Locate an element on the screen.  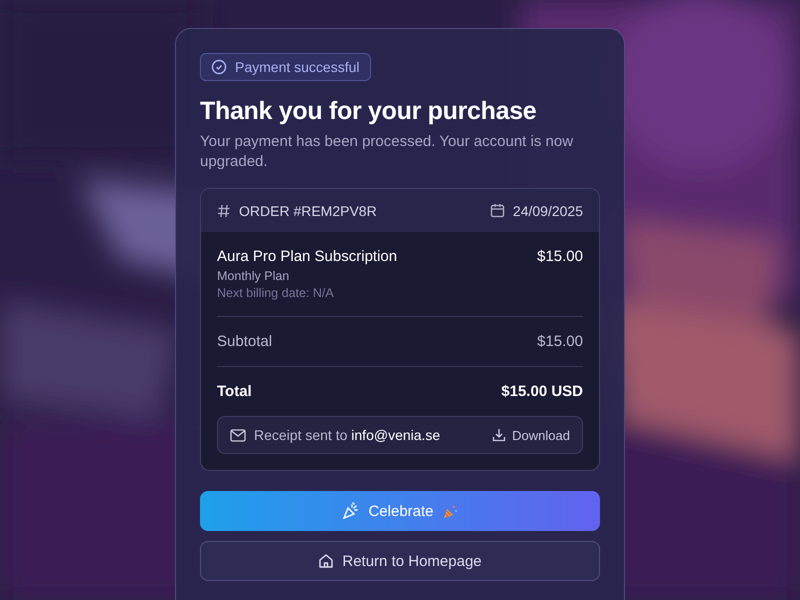
subtitle: Your payment has been processed. Your account is now upgraded. is located at coordinates (387, 152).